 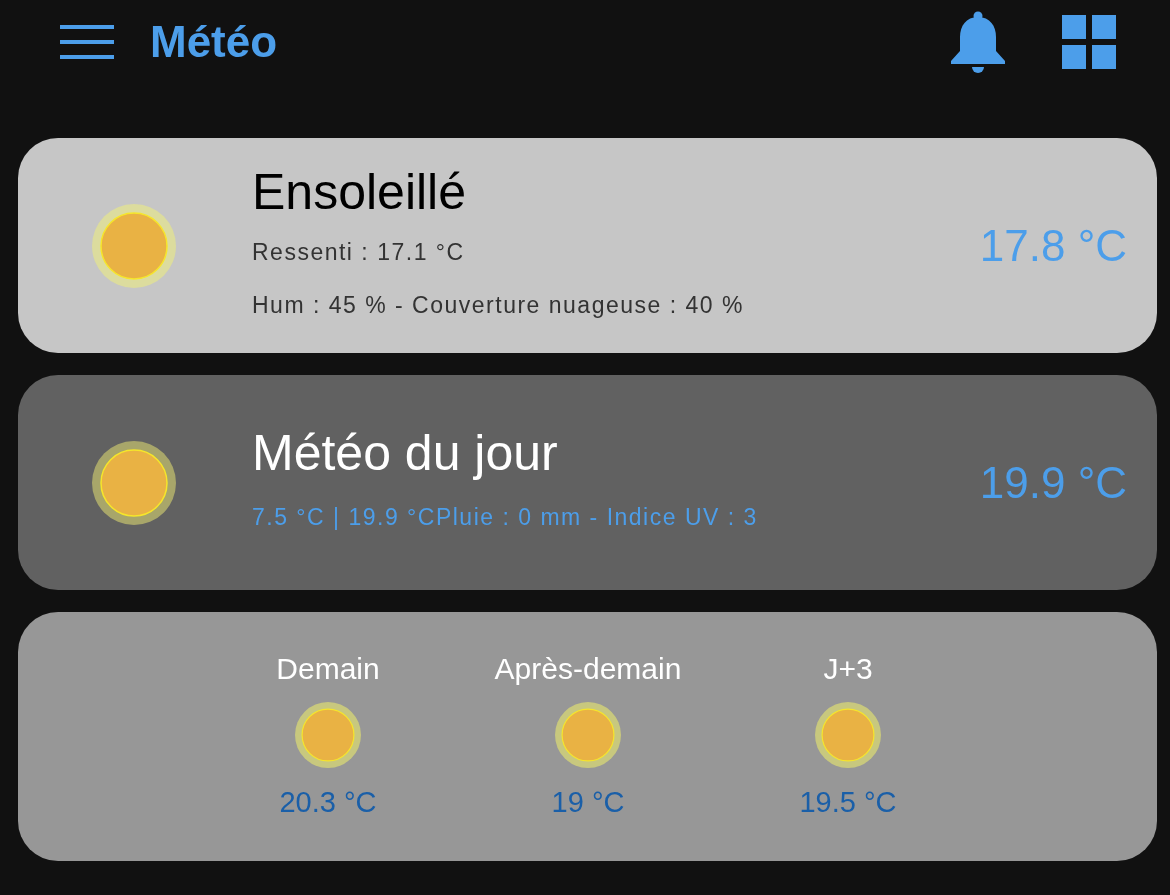 I want to click on current-temperature: 17.8 °C, so click(x=1053, y=245).